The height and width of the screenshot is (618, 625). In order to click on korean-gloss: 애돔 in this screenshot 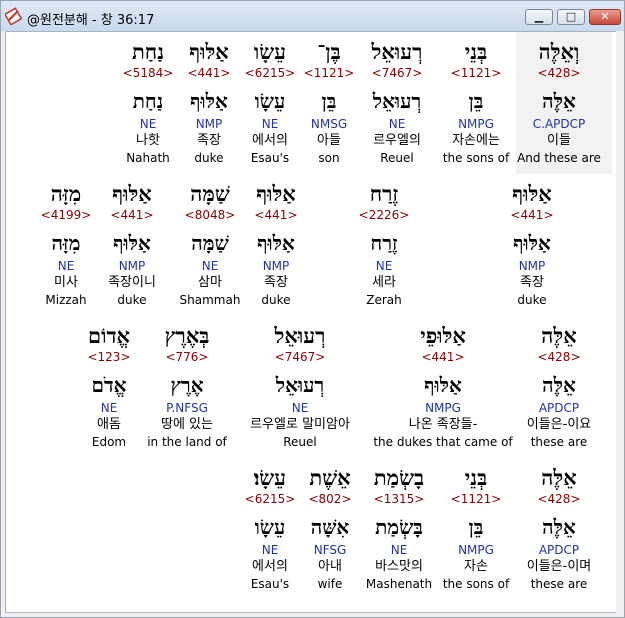, I will do `click(109, 424)`.